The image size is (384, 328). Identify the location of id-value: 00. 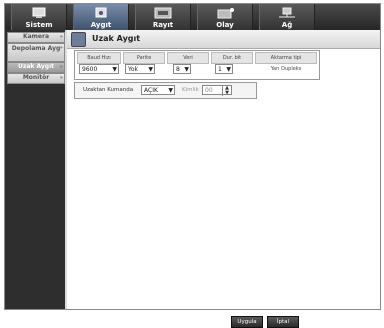
(209, 90).